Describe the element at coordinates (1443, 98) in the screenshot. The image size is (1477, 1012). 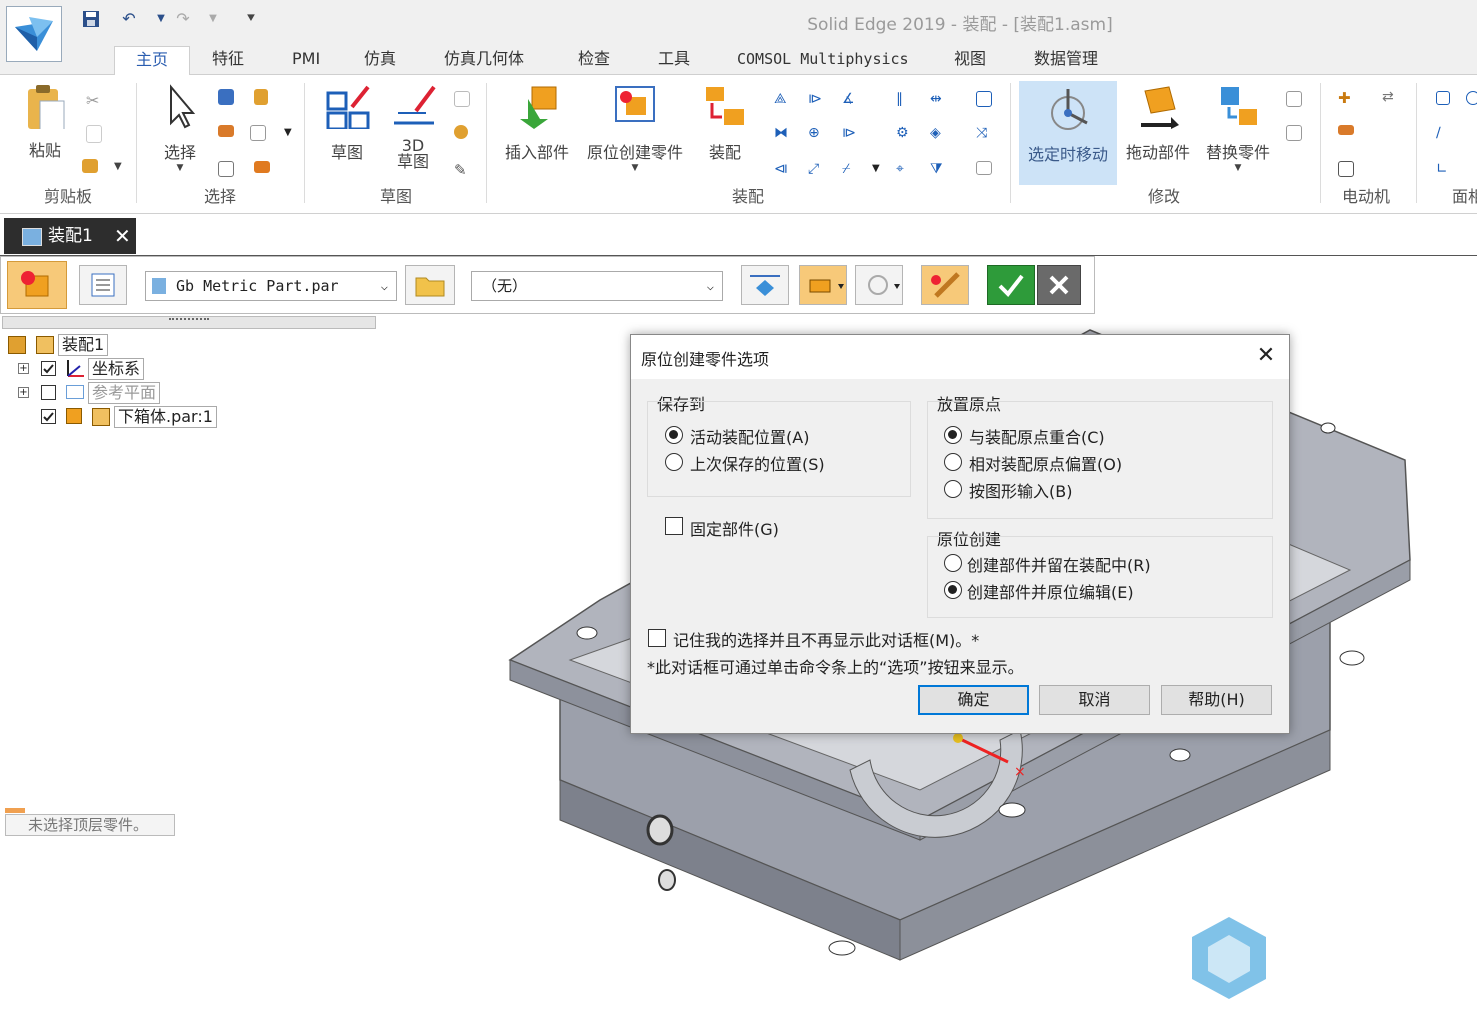
I see `face-tool-1-icon` at that location.